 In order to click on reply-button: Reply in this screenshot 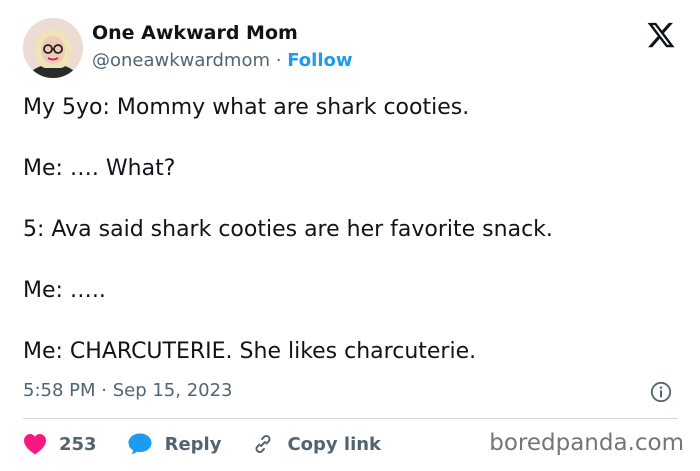, I will do `click(174, 444)`.